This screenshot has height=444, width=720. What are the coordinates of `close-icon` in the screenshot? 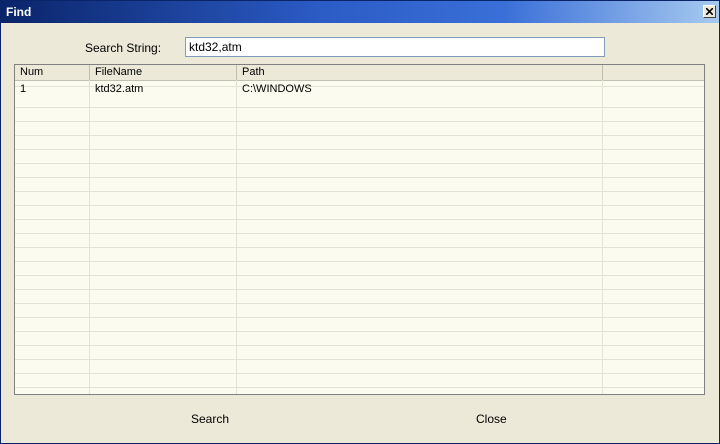 It's located at (709, 11).